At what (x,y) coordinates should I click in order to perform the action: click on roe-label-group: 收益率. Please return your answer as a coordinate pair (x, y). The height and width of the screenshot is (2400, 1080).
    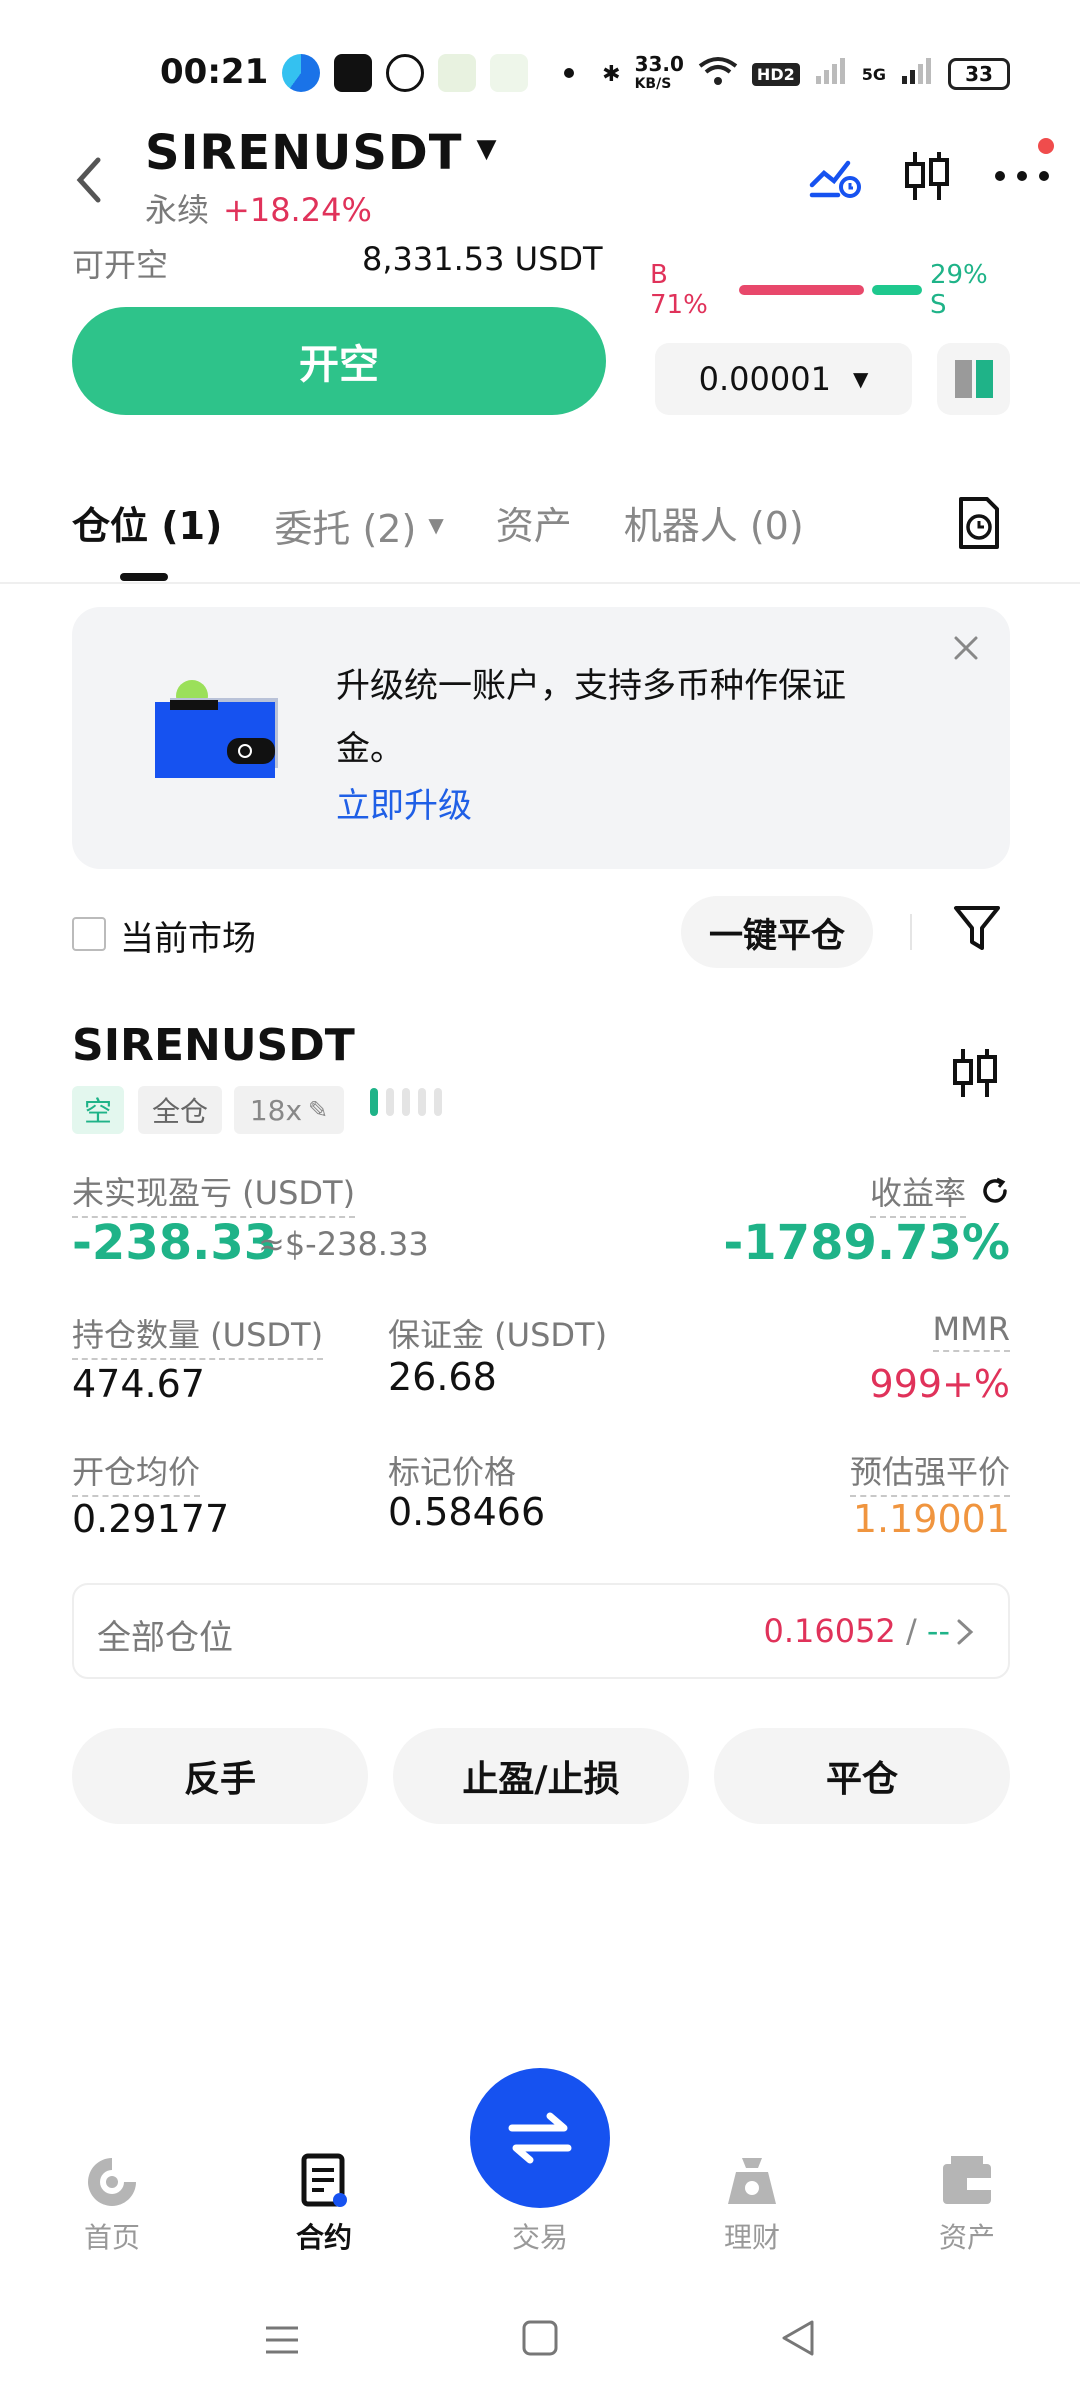
    Looking at the image, I should click on (939, 1193).